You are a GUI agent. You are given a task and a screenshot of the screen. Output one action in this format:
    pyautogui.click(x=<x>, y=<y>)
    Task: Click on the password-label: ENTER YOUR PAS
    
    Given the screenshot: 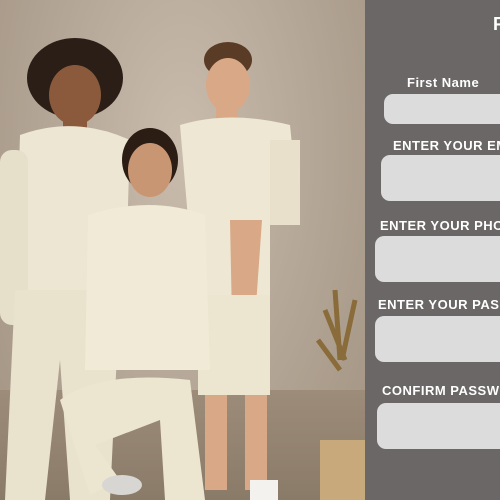 What is the action you would take?
    pyautogui.click(x=439, y=304)
    